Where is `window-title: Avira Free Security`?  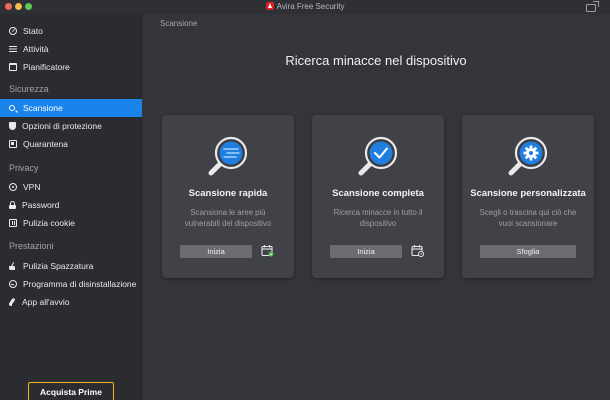
window-title: Avira Free Security is located at coordinates (305, 6).